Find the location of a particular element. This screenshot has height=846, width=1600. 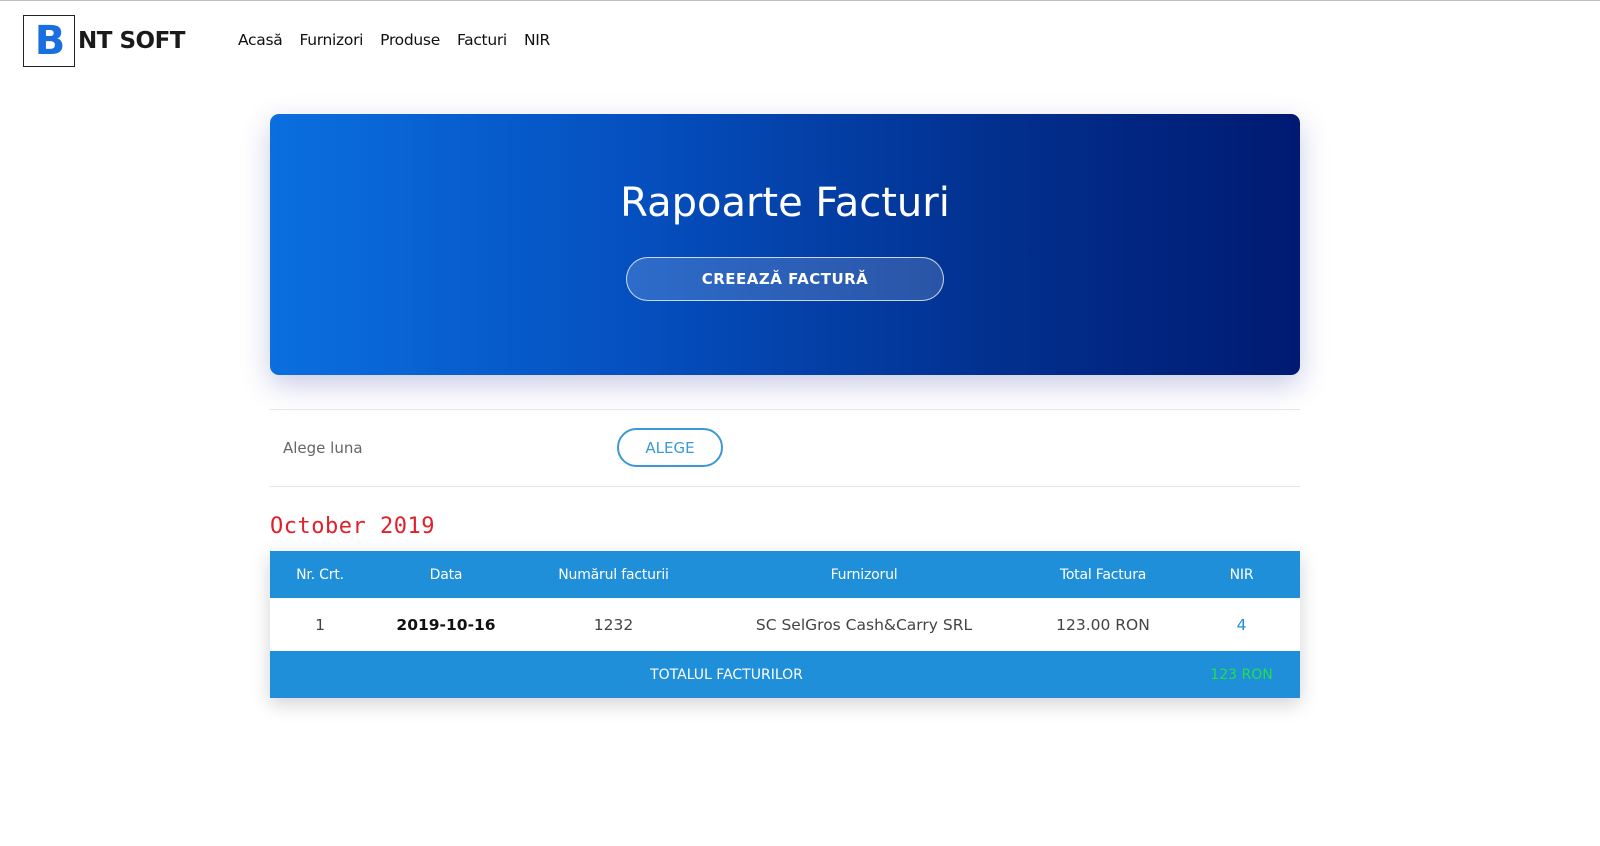

column-header-nr: Nr. Crt. is located at coordinates (320, 574).